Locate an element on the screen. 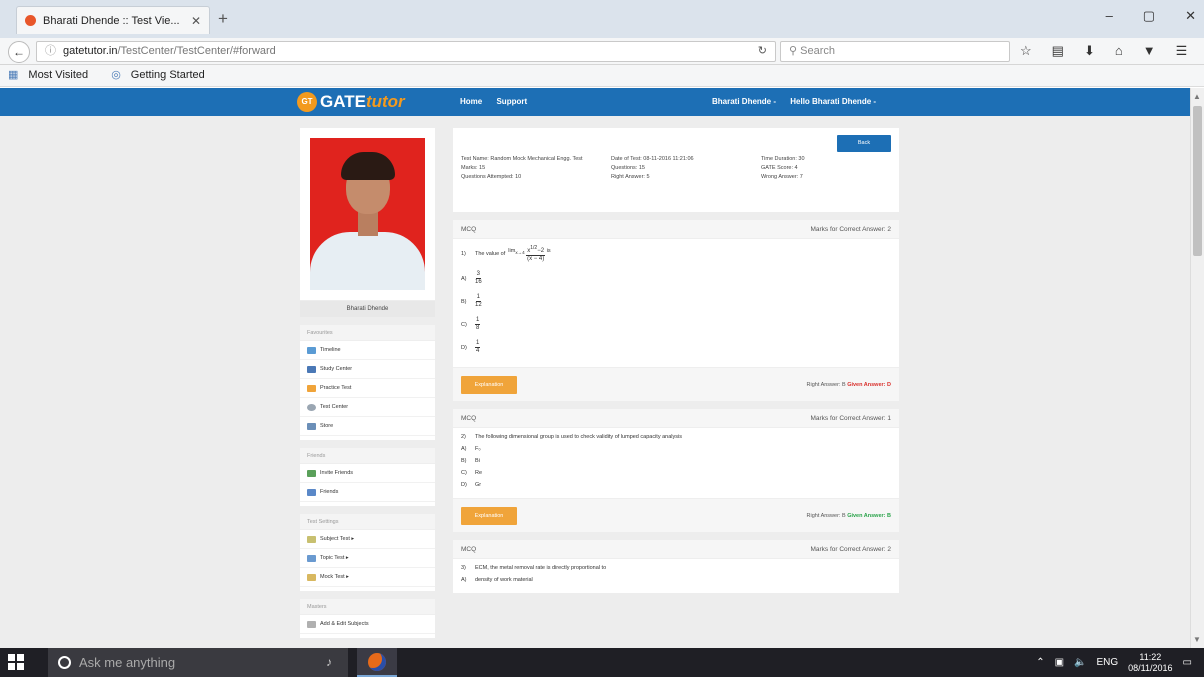 The height and width of the screenshot is (677, 1204). limit-expression: limx→4 x1/2−2 (x − 4) is is located at coordinates (529, 253).